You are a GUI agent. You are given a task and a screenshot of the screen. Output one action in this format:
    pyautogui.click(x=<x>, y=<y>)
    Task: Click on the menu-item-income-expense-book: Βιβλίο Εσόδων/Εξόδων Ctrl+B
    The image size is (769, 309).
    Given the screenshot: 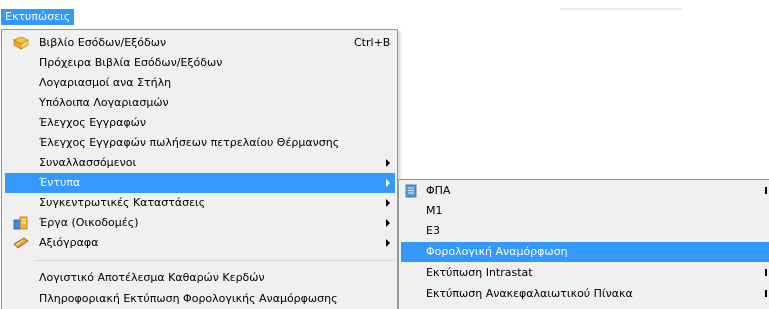 What is the action you would take?
    pyautogui.click(x=200, y=43)
    